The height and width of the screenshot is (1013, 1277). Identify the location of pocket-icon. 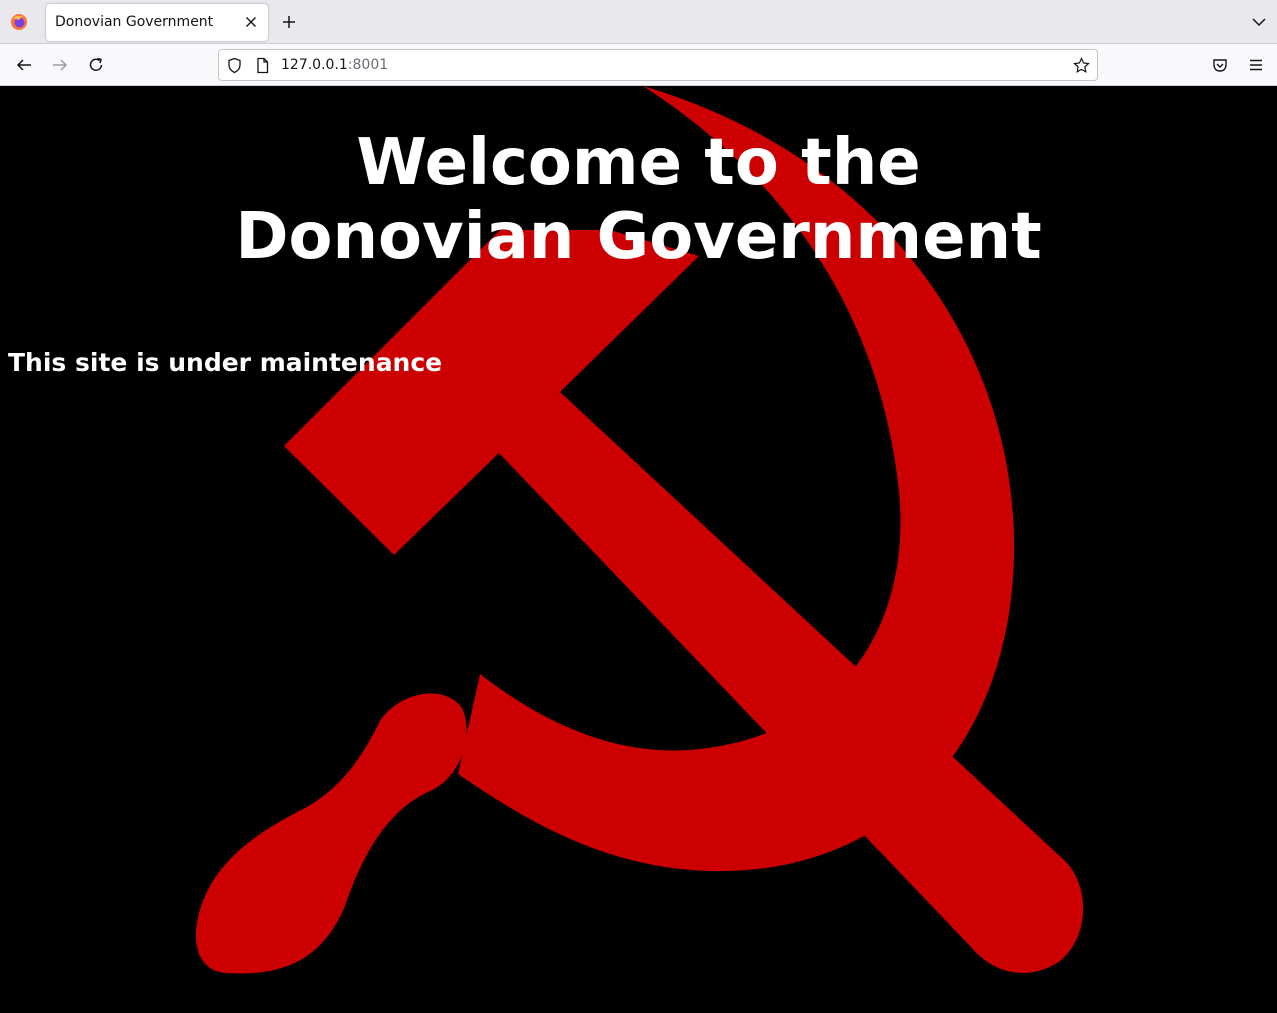
(1220, 65).